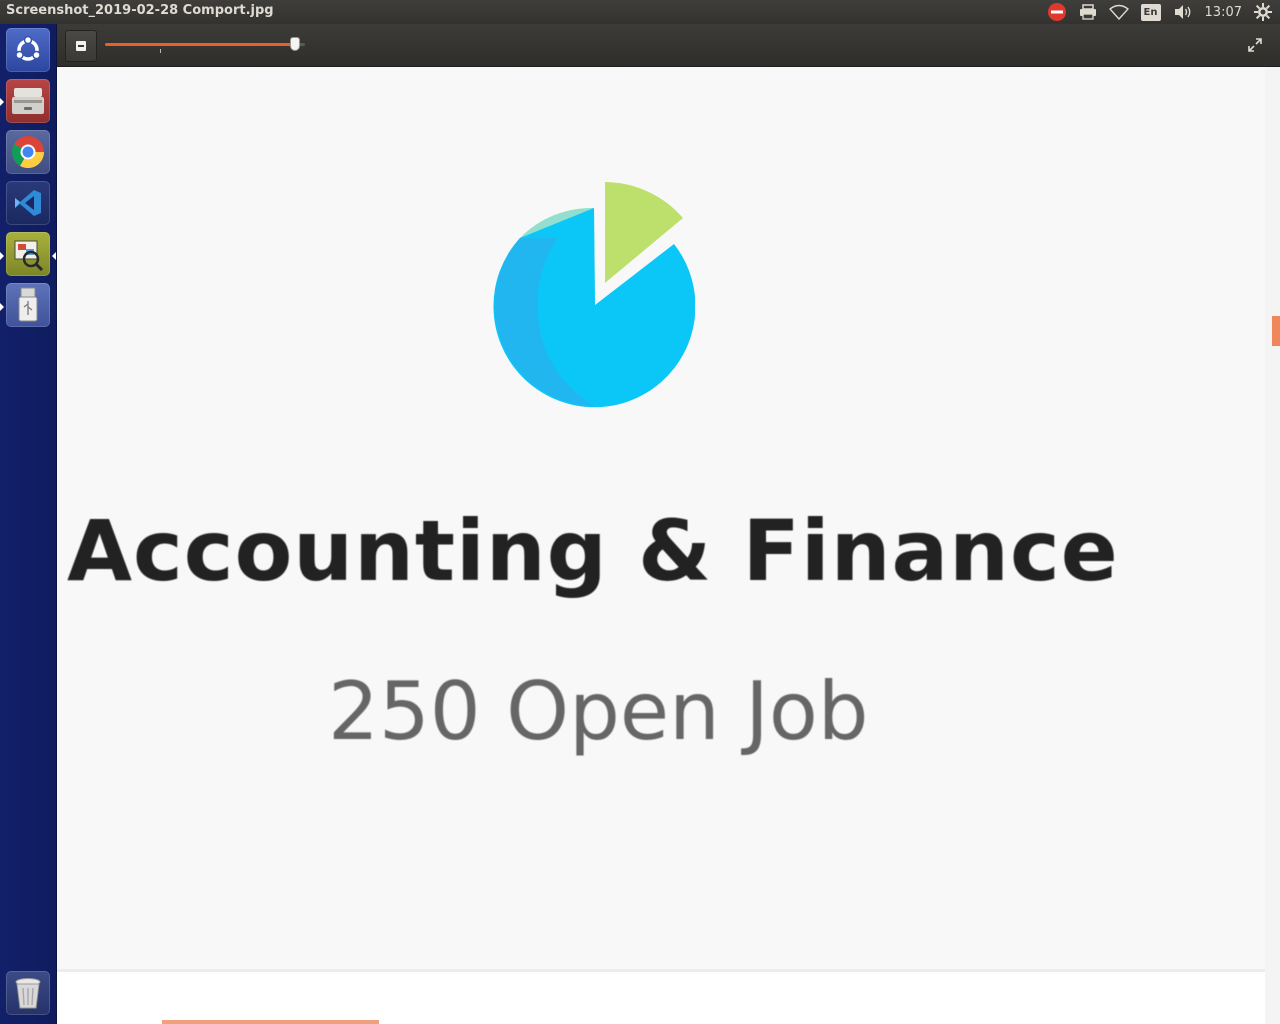 Image resolution: width=1280 pixels, height=1024 pixels. Describe the element at coordinates (594, 295) in the screenshot. I see `pie-chart-icon` at that location.